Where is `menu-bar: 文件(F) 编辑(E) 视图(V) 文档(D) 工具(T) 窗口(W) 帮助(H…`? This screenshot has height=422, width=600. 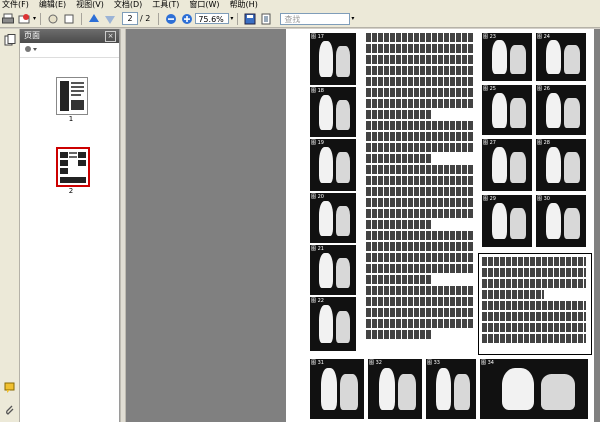
menu-bar: 文件(F) 编辑(E) 视图(V) 文档(D) 工具(T) 窗口(W) 帮助(H… is located at coordinates (300, 5).